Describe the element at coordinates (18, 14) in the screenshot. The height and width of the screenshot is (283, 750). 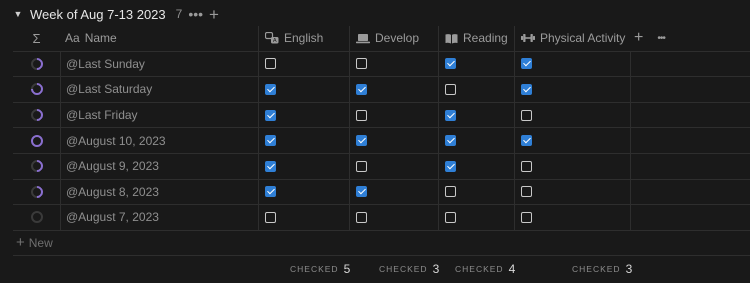
I see `triangle-down-icon: ▼` at that location.